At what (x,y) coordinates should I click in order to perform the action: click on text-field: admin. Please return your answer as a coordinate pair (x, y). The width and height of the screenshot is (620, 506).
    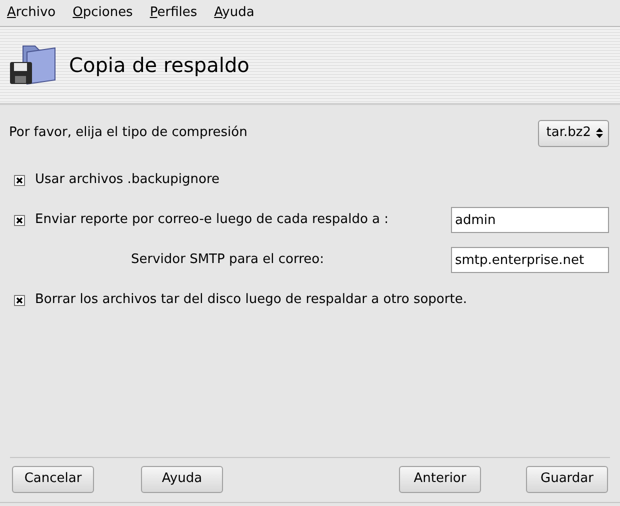
    Looking at the image, I should click on (530, 220).